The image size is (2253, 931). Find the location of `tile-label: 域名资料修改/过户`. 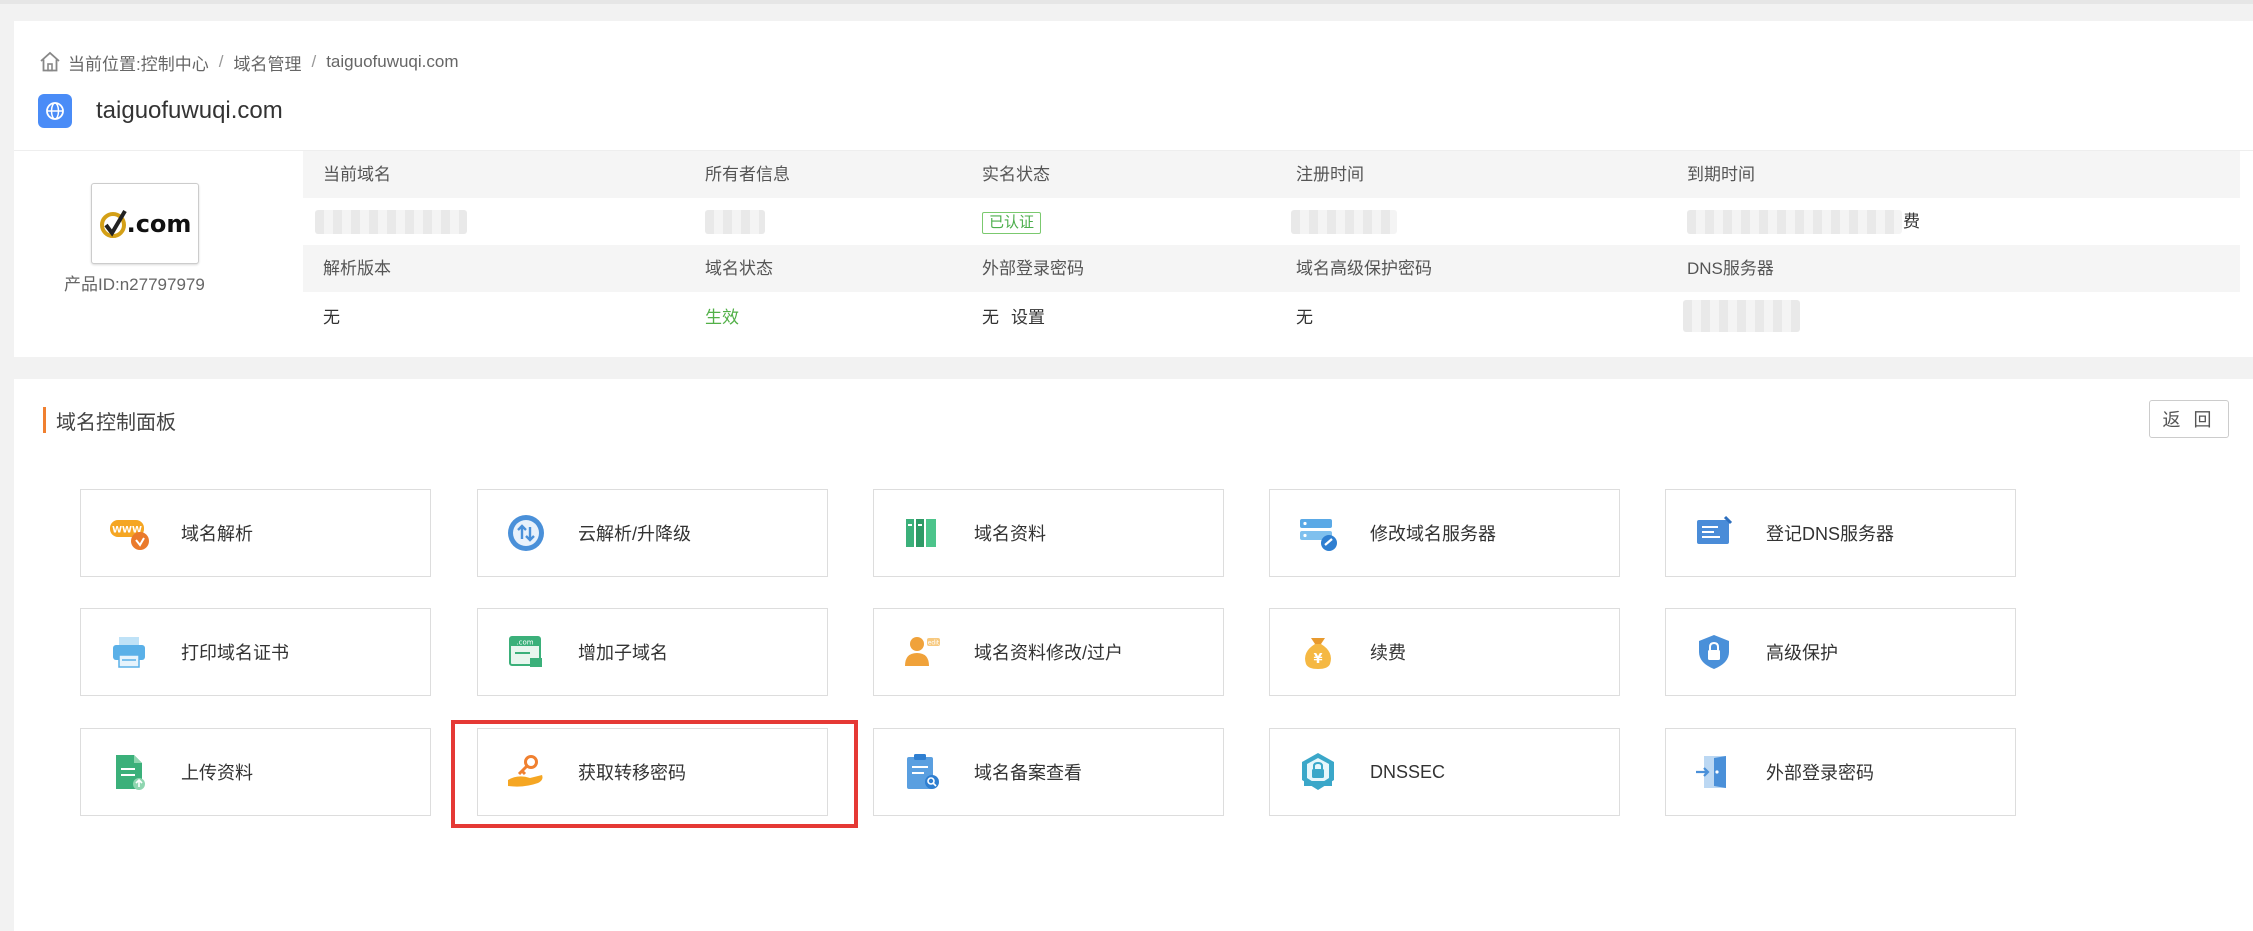

tile-label: 域名资料修改/过户 is located at coordinates (1049, 653).